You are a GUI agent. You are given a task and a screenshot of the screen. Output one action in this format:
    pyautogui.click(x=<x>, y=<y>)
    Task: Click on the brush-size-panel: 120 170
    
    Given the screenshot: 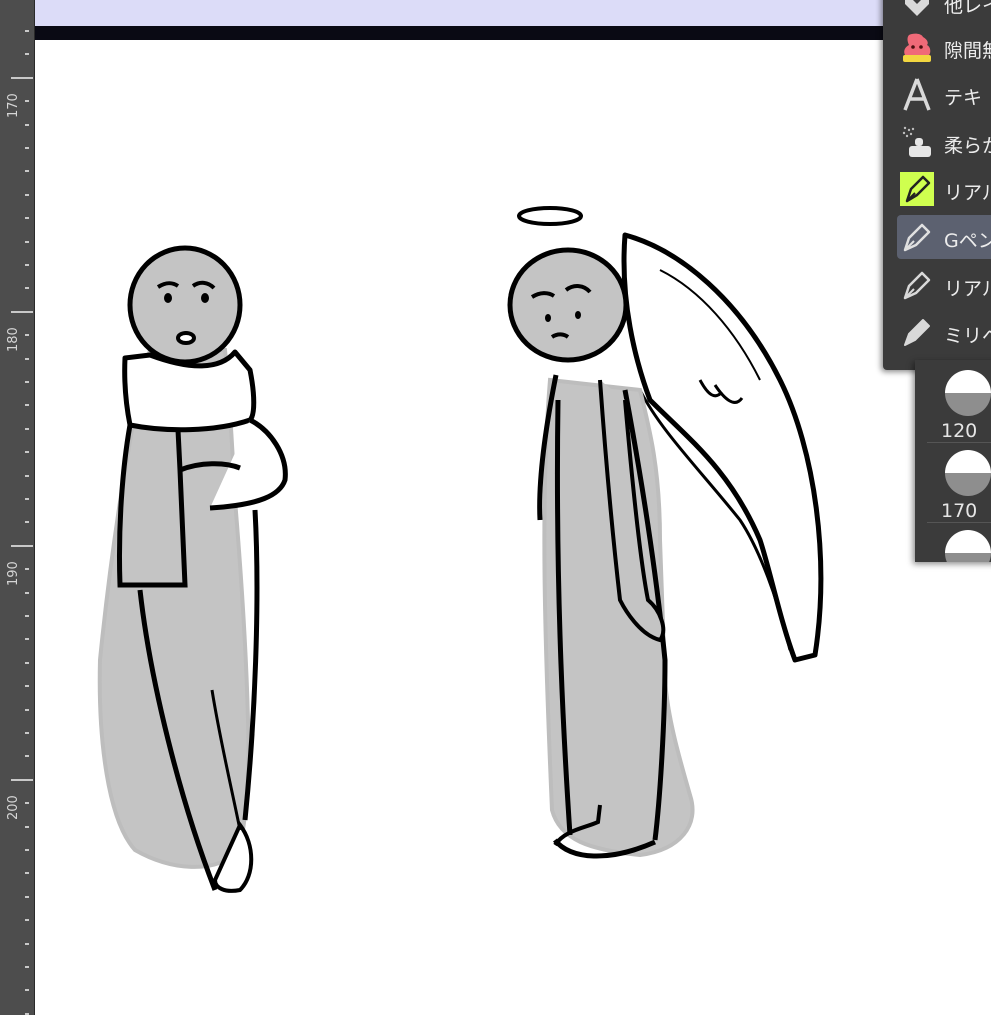 What is the action you would take?
    pyautogui.click(x=953, y=461)
    